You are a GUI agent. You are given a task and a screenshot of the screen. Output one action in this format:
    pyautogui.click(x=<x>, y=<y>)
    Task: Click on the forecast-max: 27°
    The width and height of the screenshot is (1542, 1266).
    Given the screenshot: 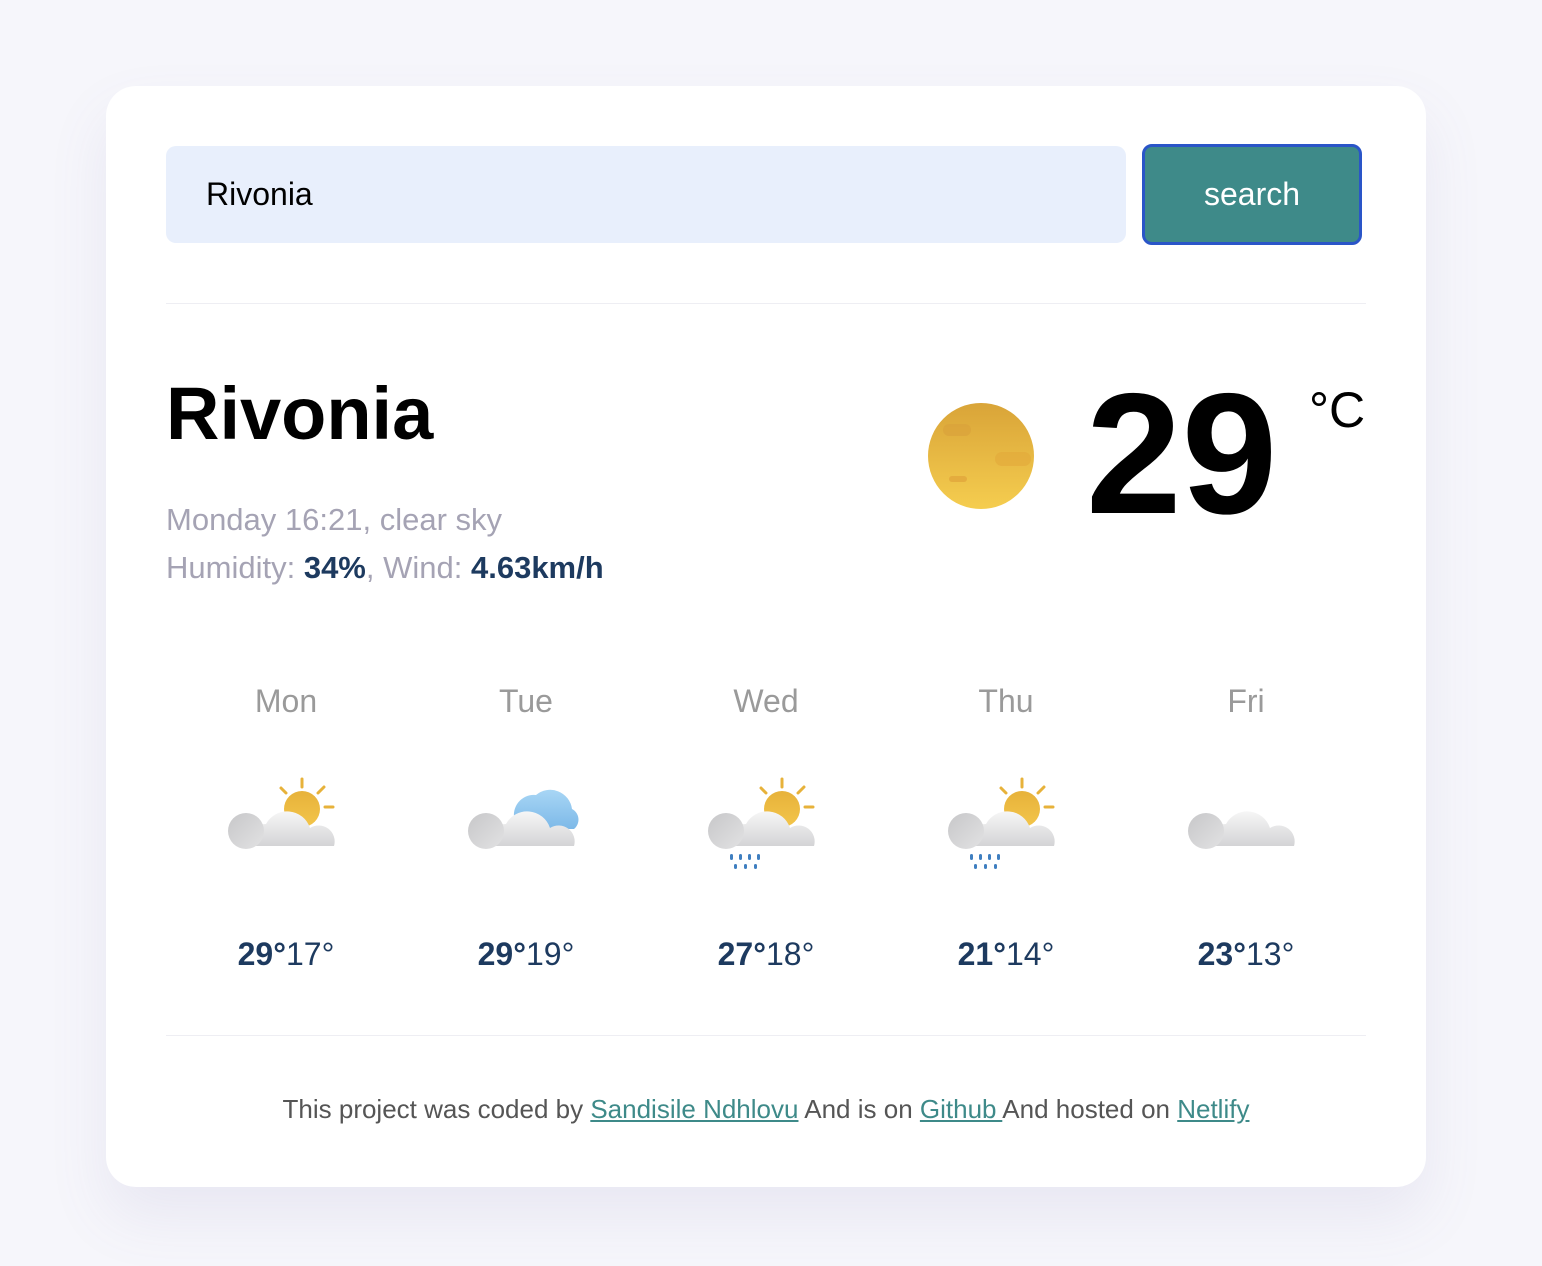 What is the action you would take?
    pyautogui.click(x=741, y=954)
    